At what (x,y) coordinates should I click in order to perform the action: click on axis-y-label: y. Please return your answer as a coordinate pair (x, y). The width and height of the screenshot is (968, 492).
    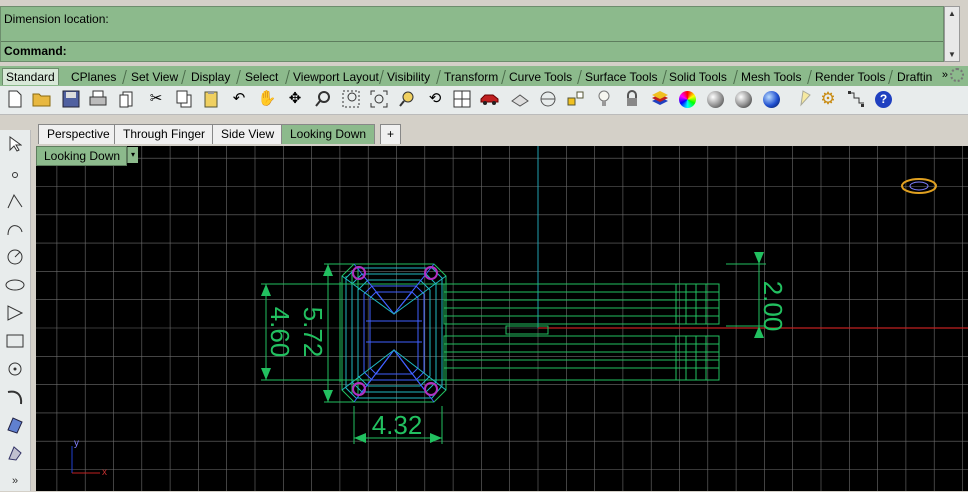
    Looking at the image, I should click on (76, 443).